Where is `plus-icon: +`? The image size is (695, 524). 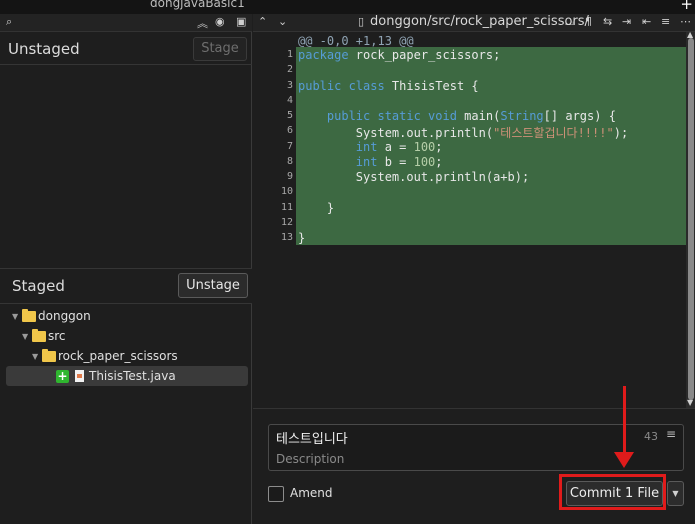 plus-icon: + is located at coordinates (686, 6).